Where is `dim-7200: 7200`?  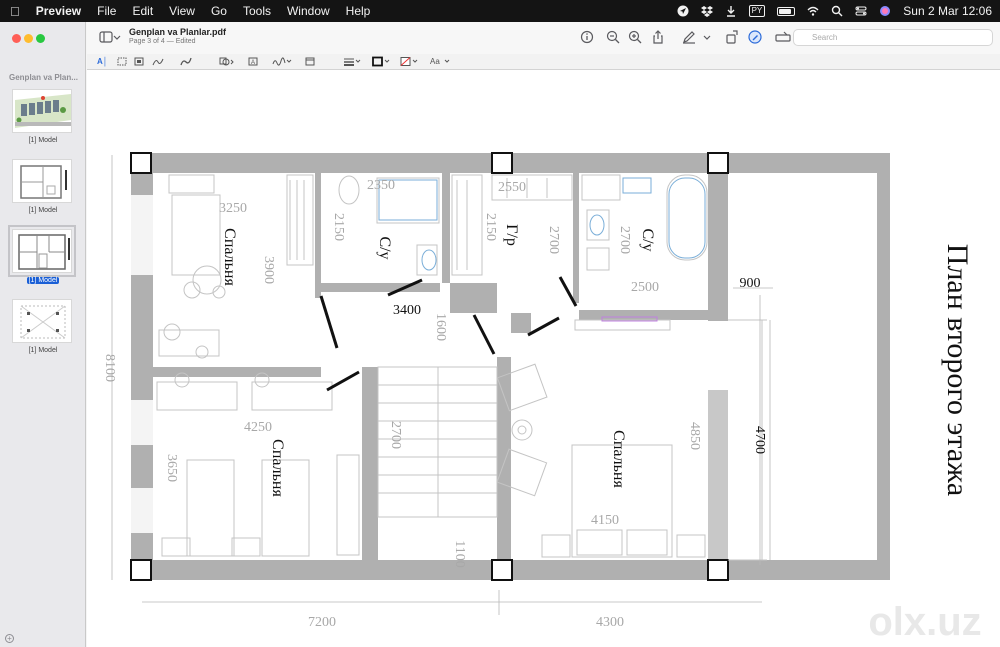 dim-7200: 7200 is located at coordinates (322, 622).